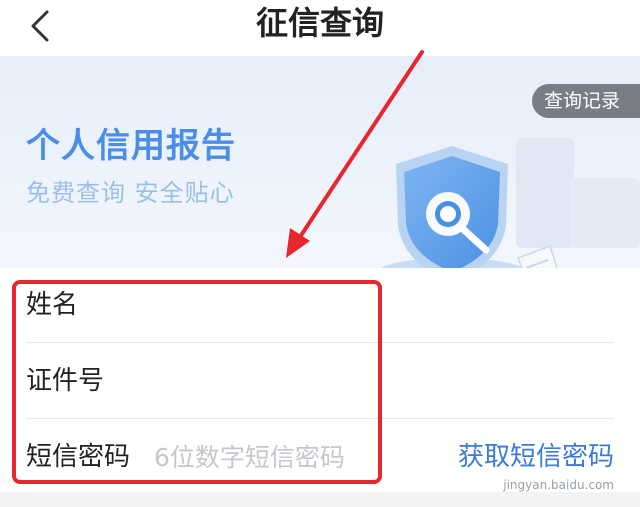  Describe the element at coordinates (131, 146) in the screenshot. I see `banner-title: 个人信用报告` at that location.